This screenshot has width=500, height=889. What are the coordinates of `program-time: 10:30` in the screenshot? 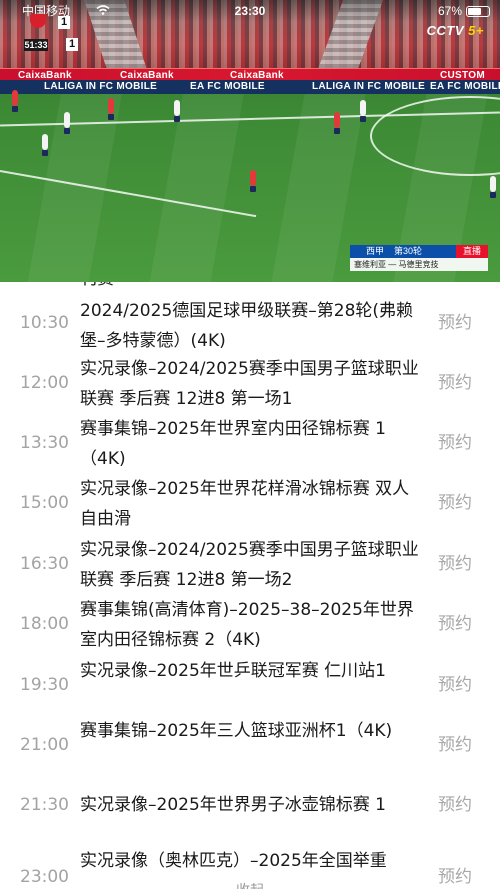 It's located at (44, 323).